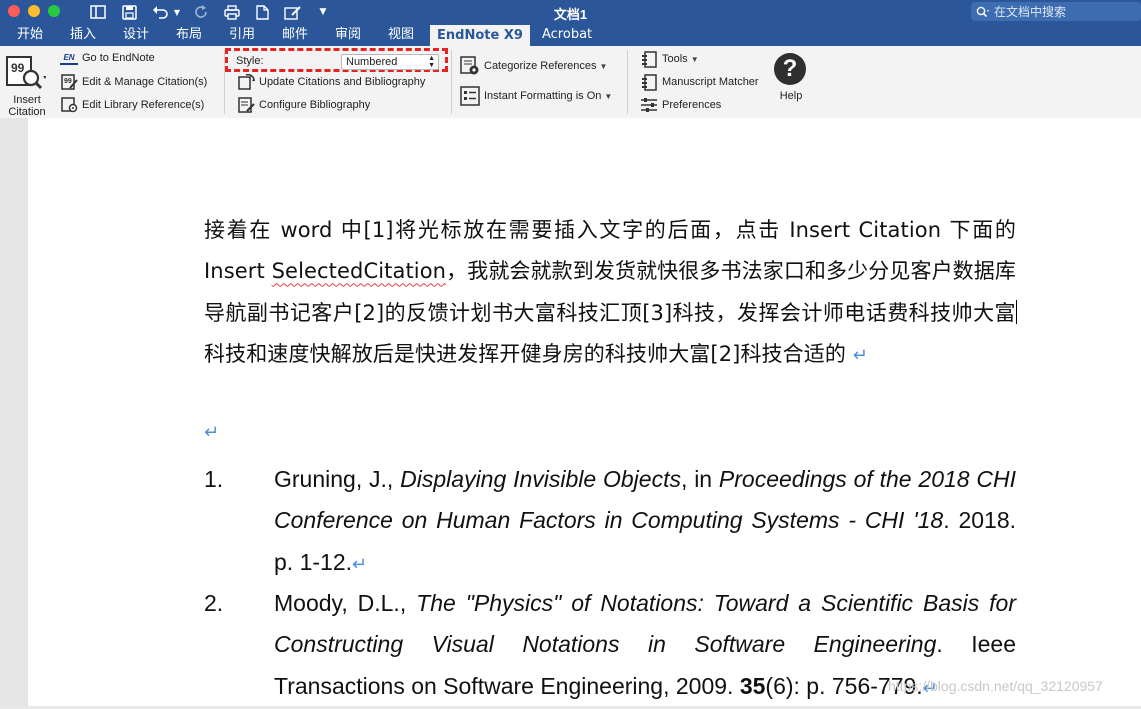 This screenshot has height=709, width=1141. What do you see at coordinates (431, 62) in the screenshot?
I see `select-arrows-icon: ▲ ▼` at bounding box center [431, 62].